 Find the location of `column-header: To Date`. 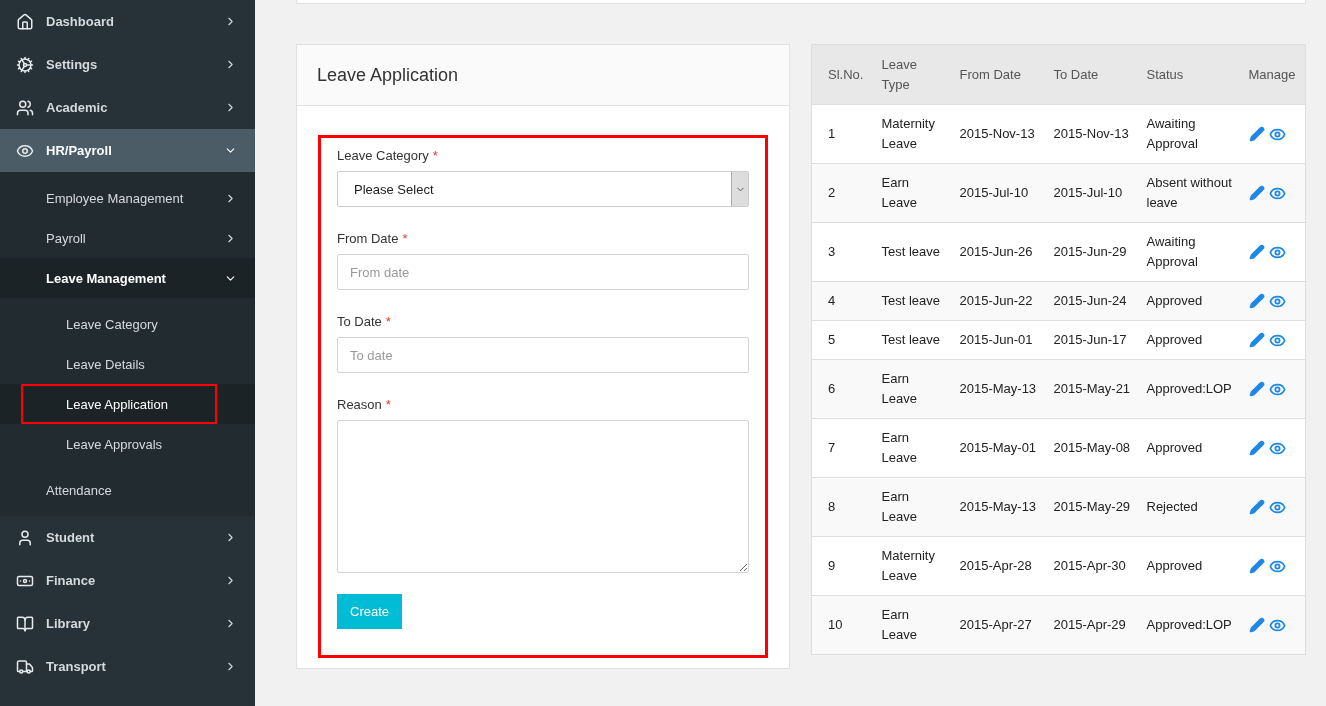

column-header: To Date is located at coordinates (1092, 74).